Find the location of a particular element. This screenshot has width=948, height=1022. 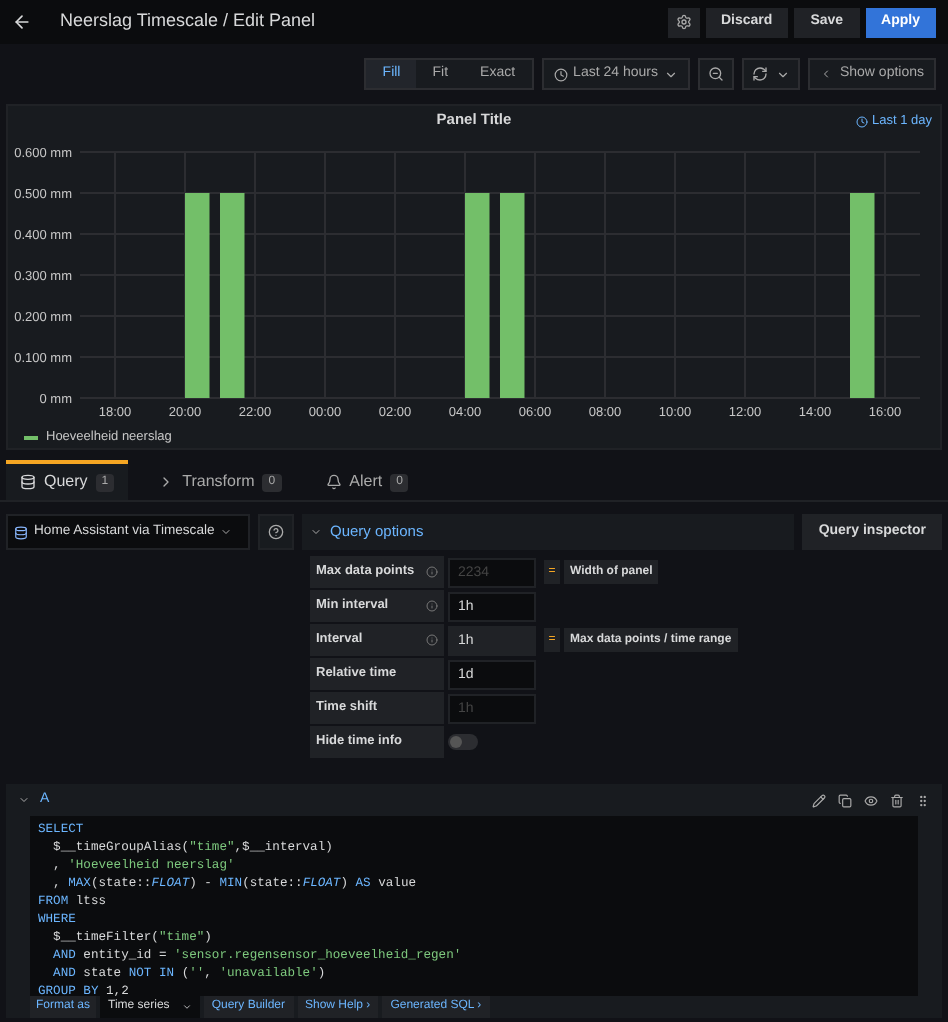

drag-handle-icon is located at coordinates (923, 800).